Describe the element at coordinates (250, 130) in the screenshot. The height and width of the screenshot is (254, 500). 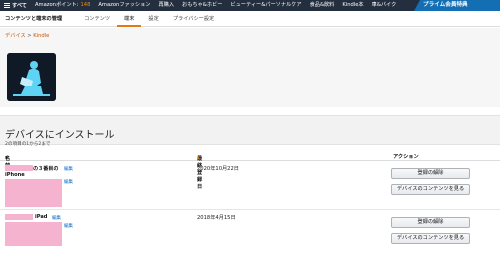
I see `section-header: デバイスにインストール` at that location.